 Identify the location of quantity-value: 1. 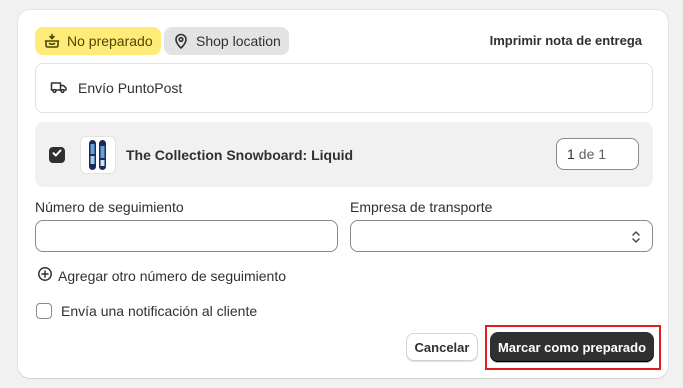
(571, 154).